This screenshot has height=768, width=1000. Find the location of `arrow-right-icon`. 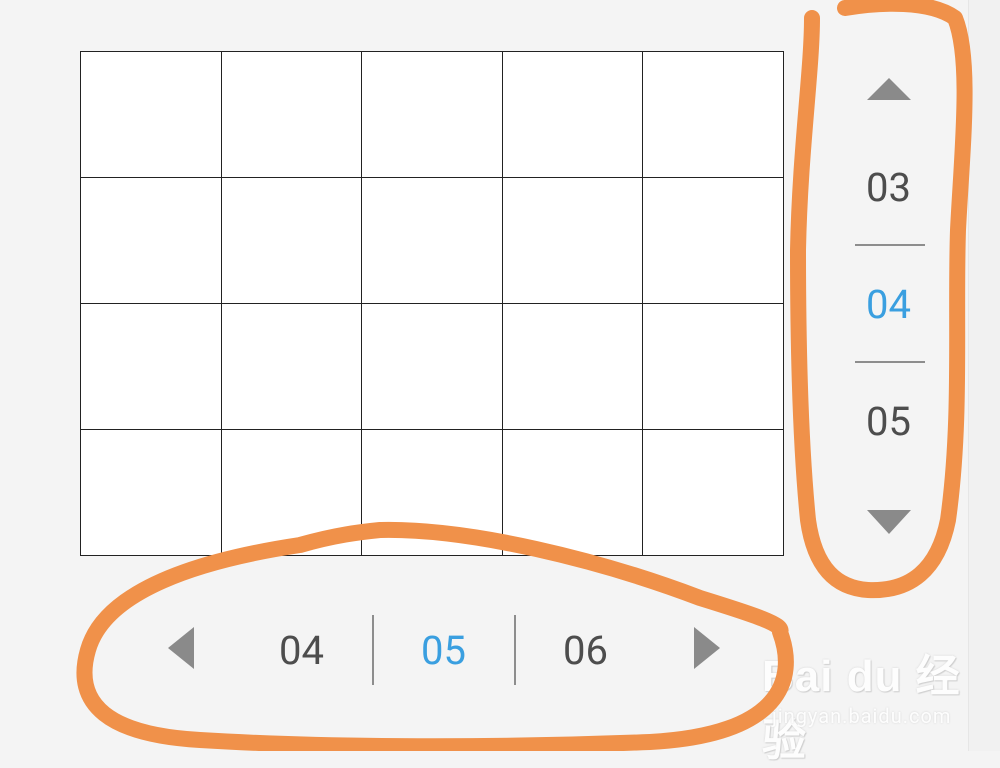

arrow-right-icon is located at coordinates (707, 648).